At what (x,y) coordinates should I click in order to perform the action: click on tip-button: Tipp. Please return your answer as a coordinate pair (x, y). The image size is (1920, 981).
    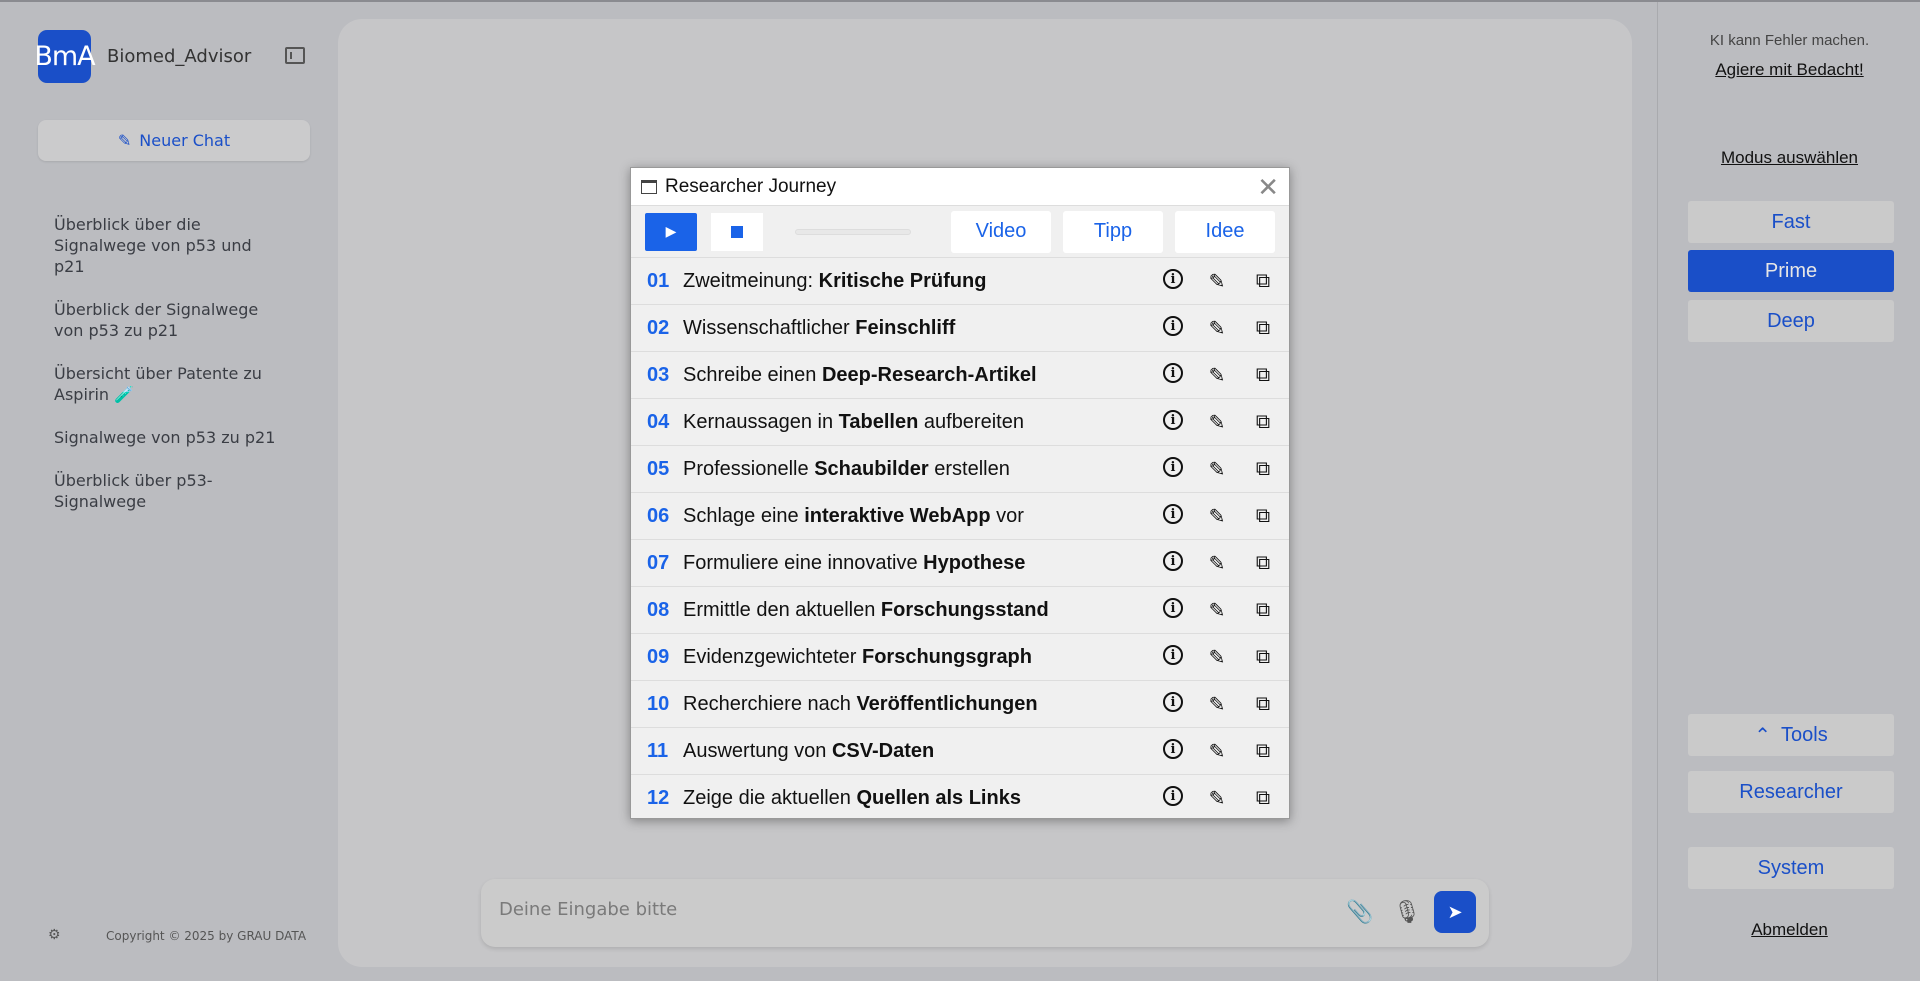
    Looking at the image, I should click on (1113, 231).